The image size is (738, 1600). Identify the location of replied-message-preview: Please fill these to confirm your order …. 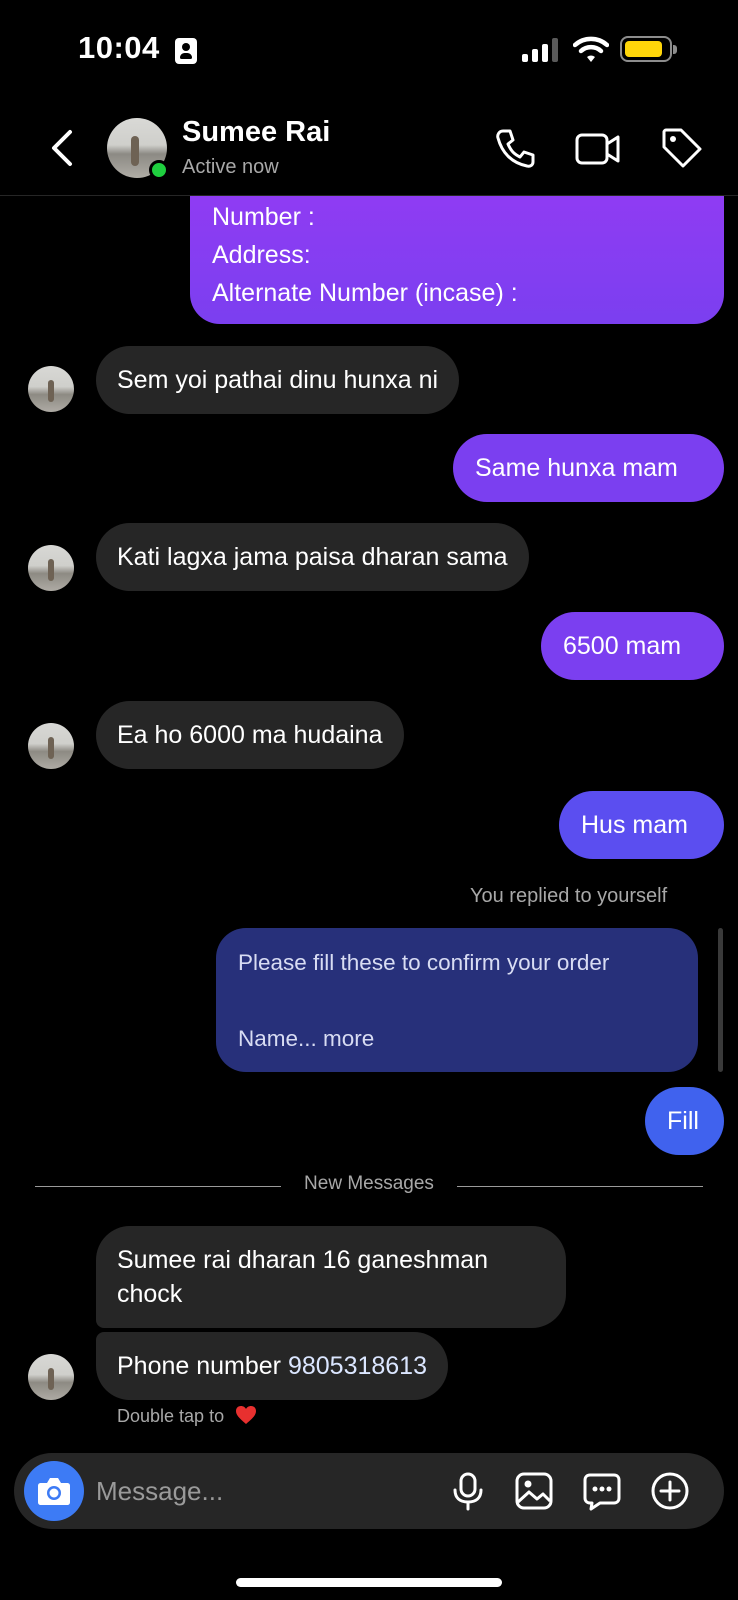
(457, 1000).